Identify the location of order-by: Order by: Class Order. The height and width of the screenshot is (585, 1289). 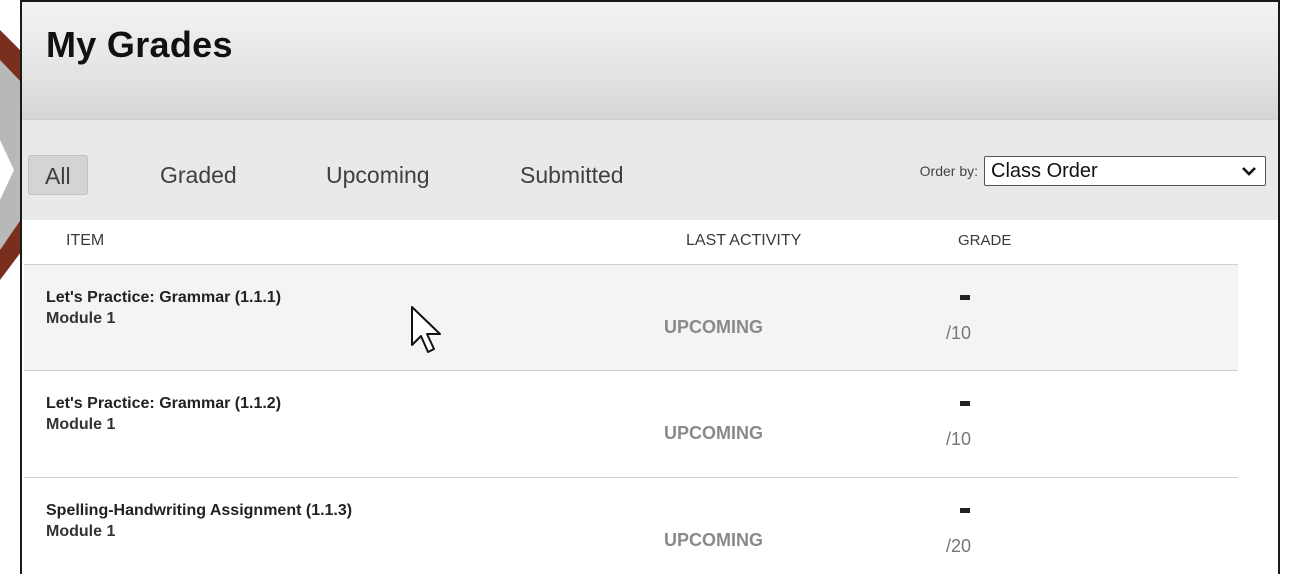
(1093, 171).